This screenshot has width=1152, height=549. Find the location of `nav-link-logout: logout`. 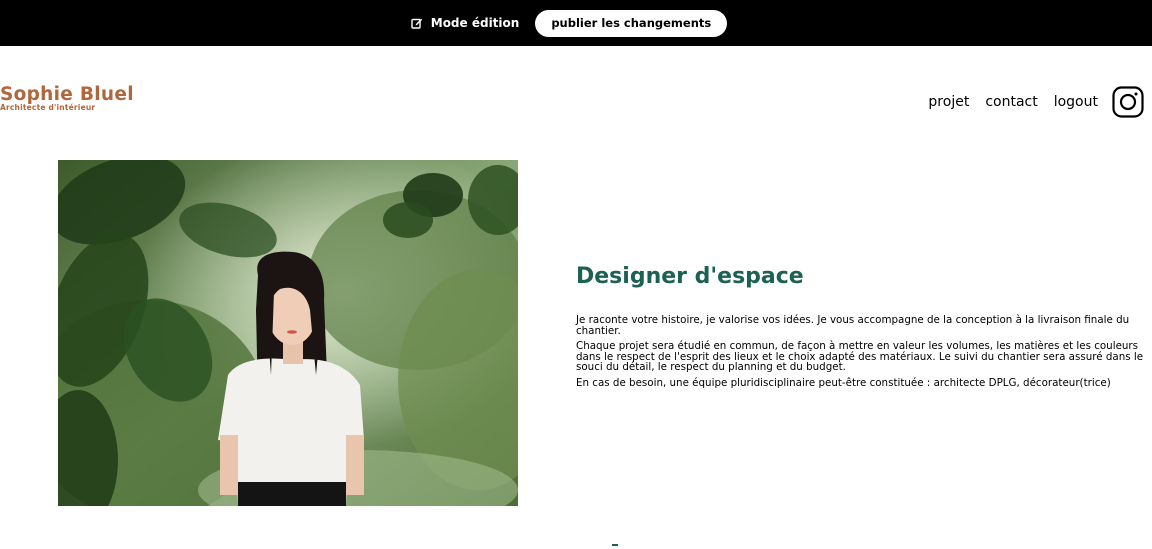

nav-link-logout: logout is located at coordinates (1076, 102).